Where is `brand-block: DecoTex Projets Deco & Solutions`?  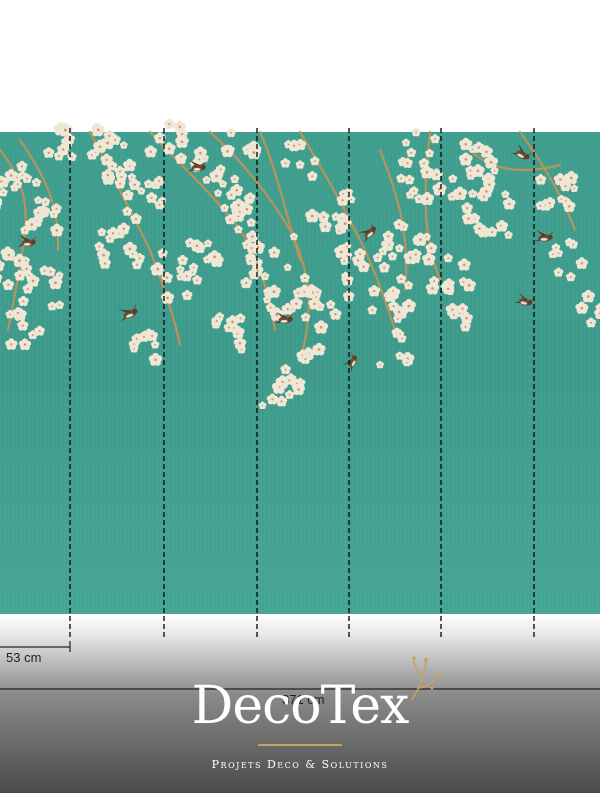 brand-block: DecoTex Projets Deco & Solutions is located at coordinates (300, 723).